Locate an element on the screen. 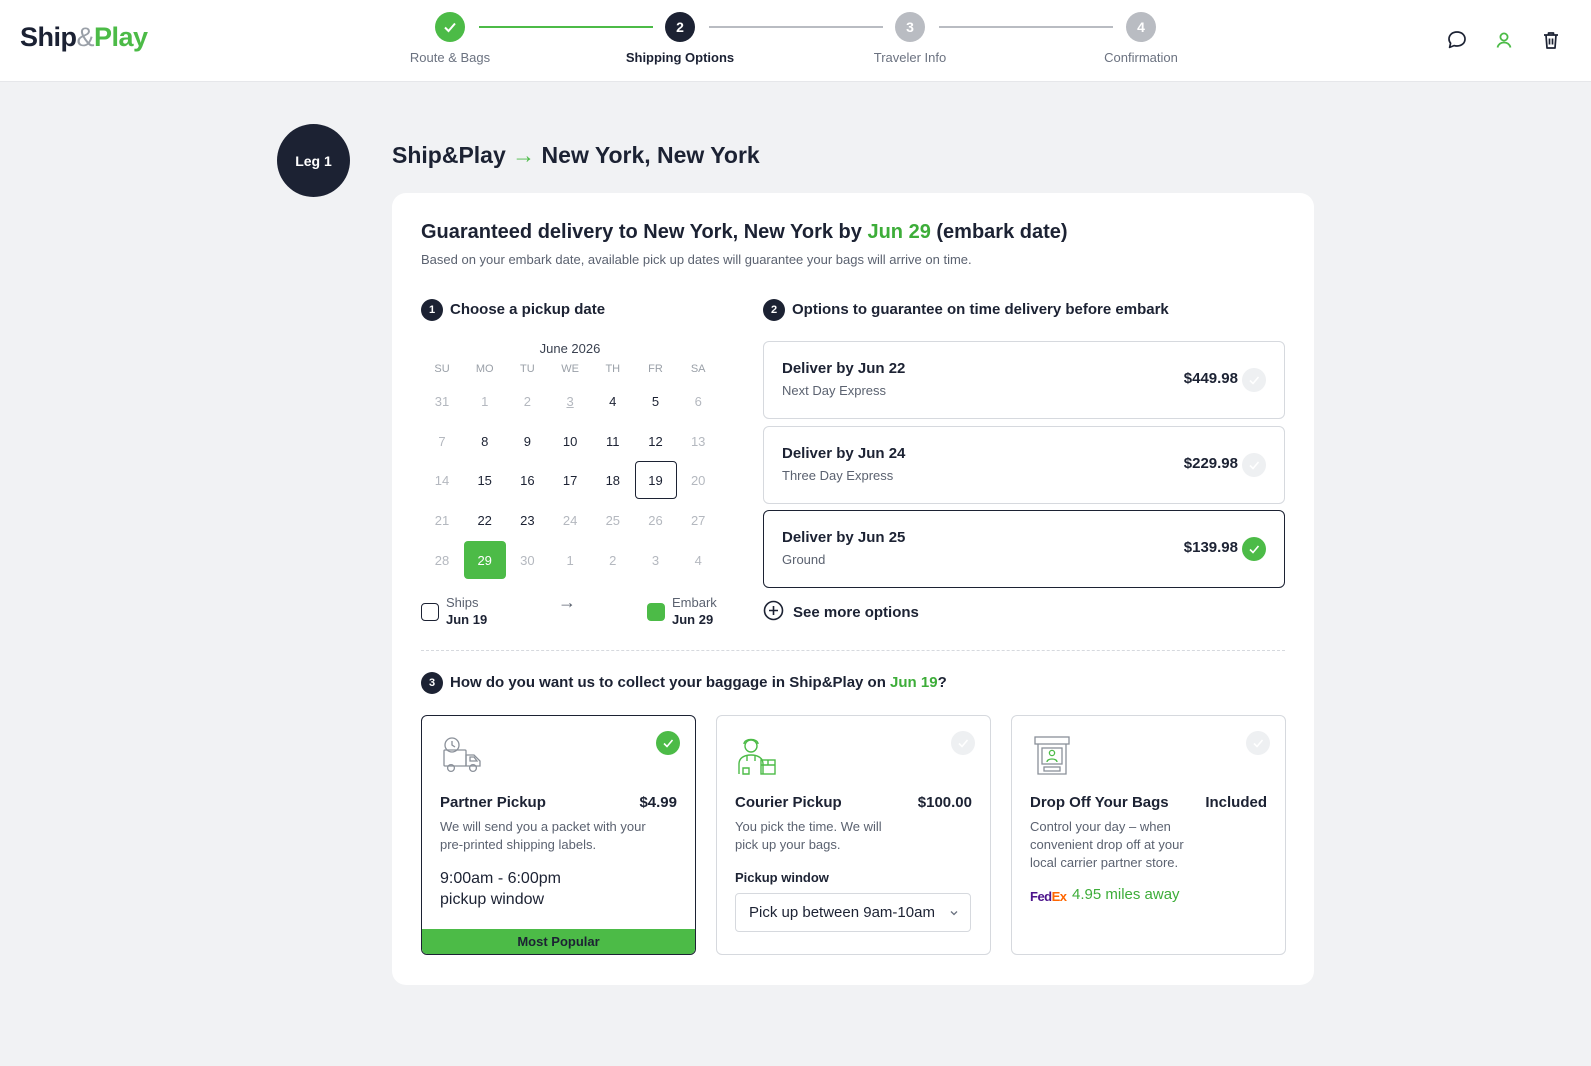  step-2-label: Shipping Options is located at coordinates (680, 57).